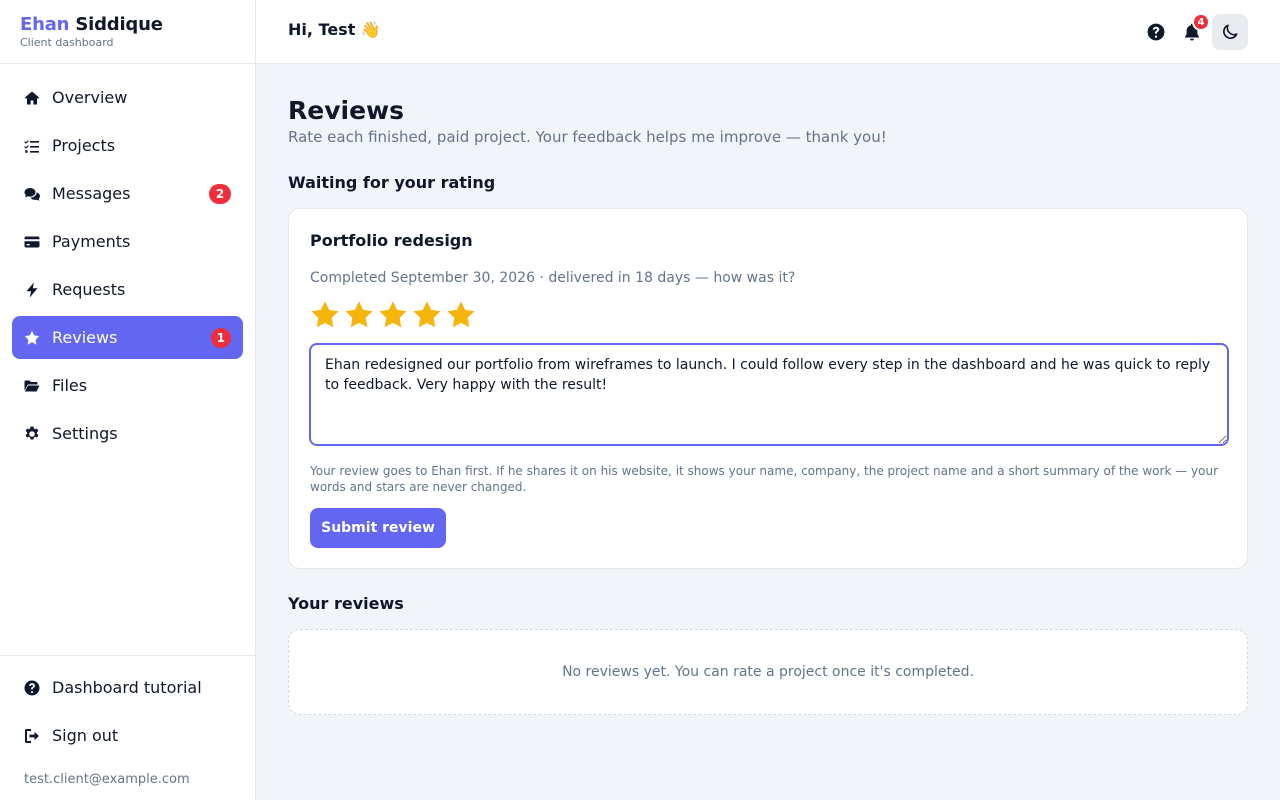  I want to click on brand-name: Ehan Siddique, so click(127, 25).